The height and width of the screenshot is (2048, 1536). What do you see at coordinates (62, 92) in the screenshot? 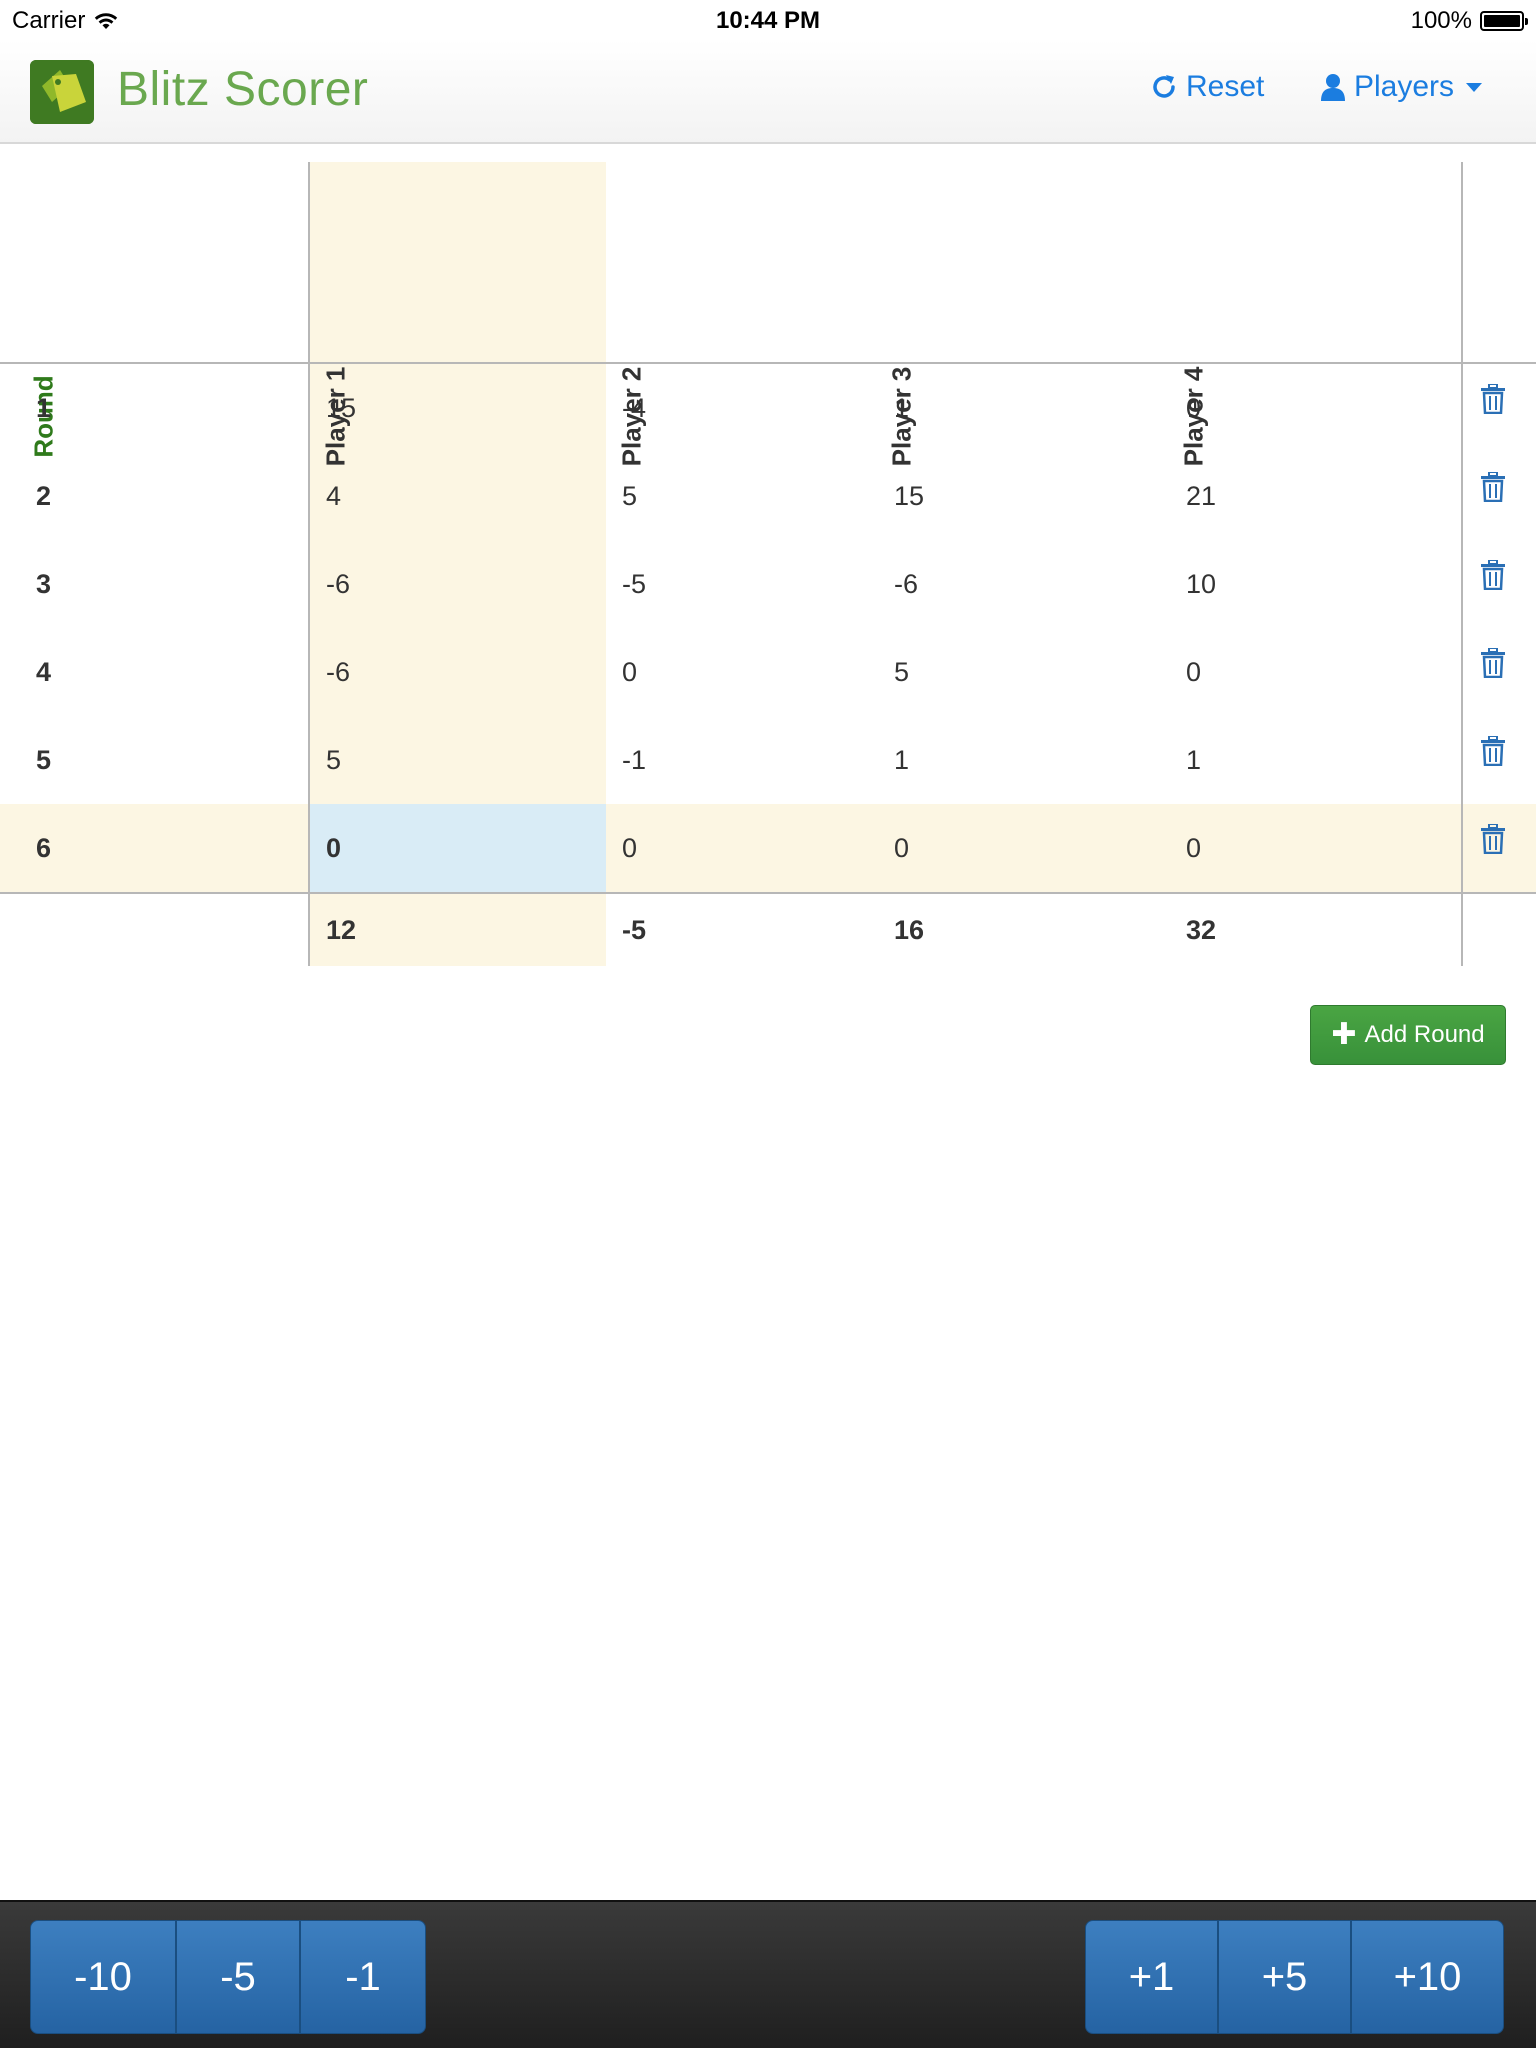
I see `app-logo-icon` at bounding box center [62, 92].